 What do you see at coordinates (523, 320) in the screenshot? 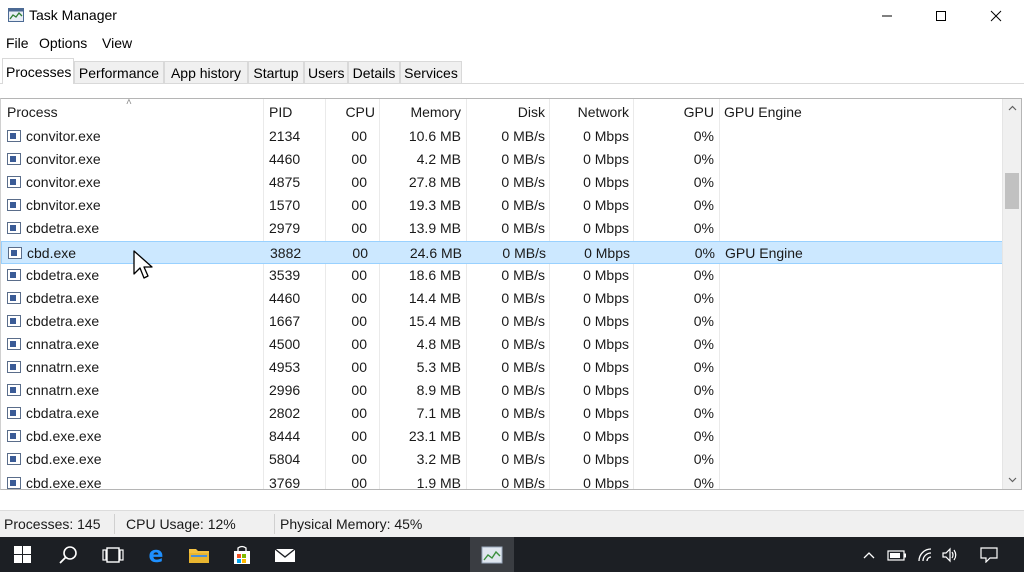
I see `cell-disk: 0 MB/s` at bounding box center [523, 320].